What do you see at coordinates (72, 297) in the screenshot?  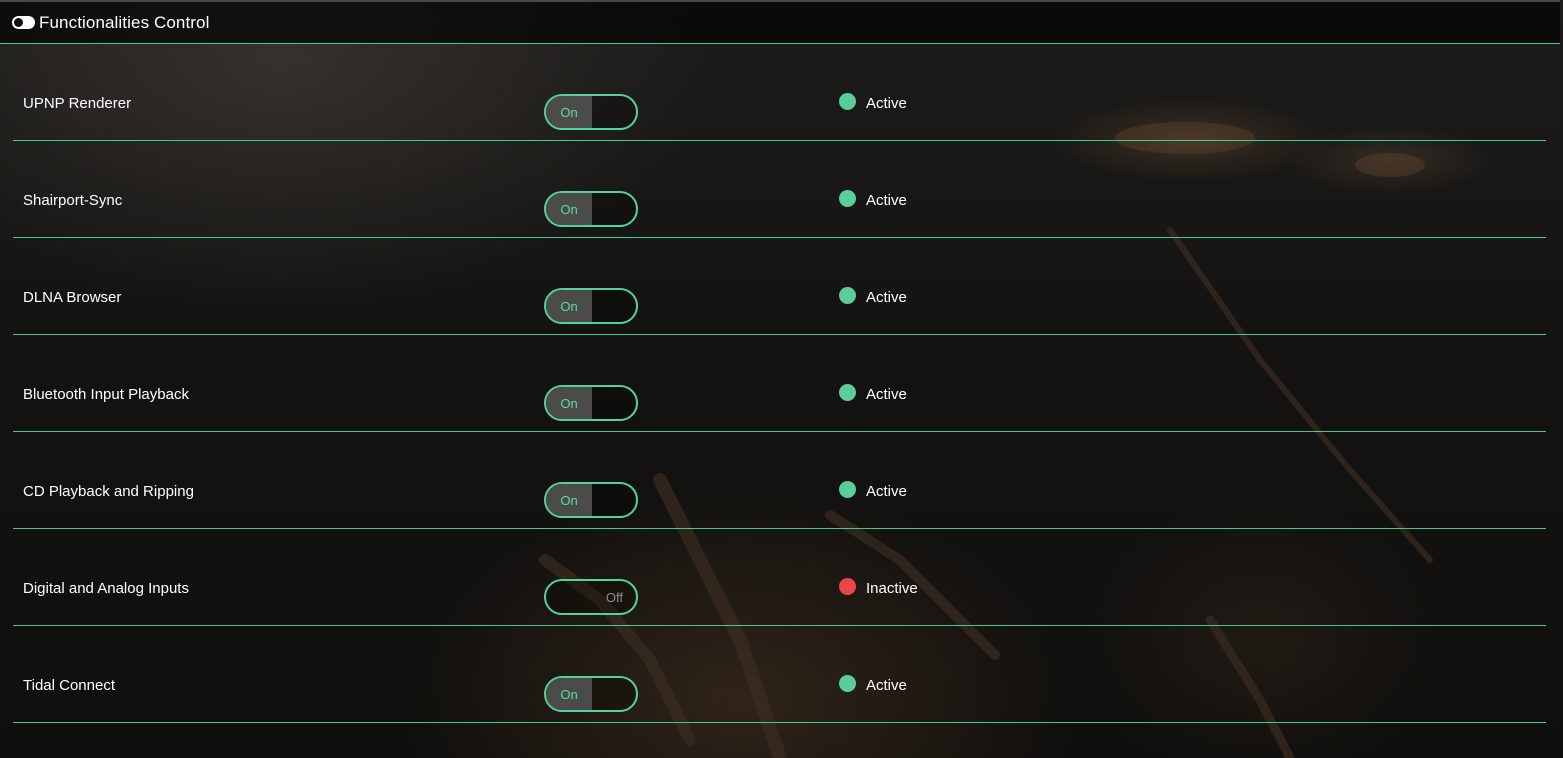 I see `functionality-label: DLNA Browser` at bounding box center [72, 297].